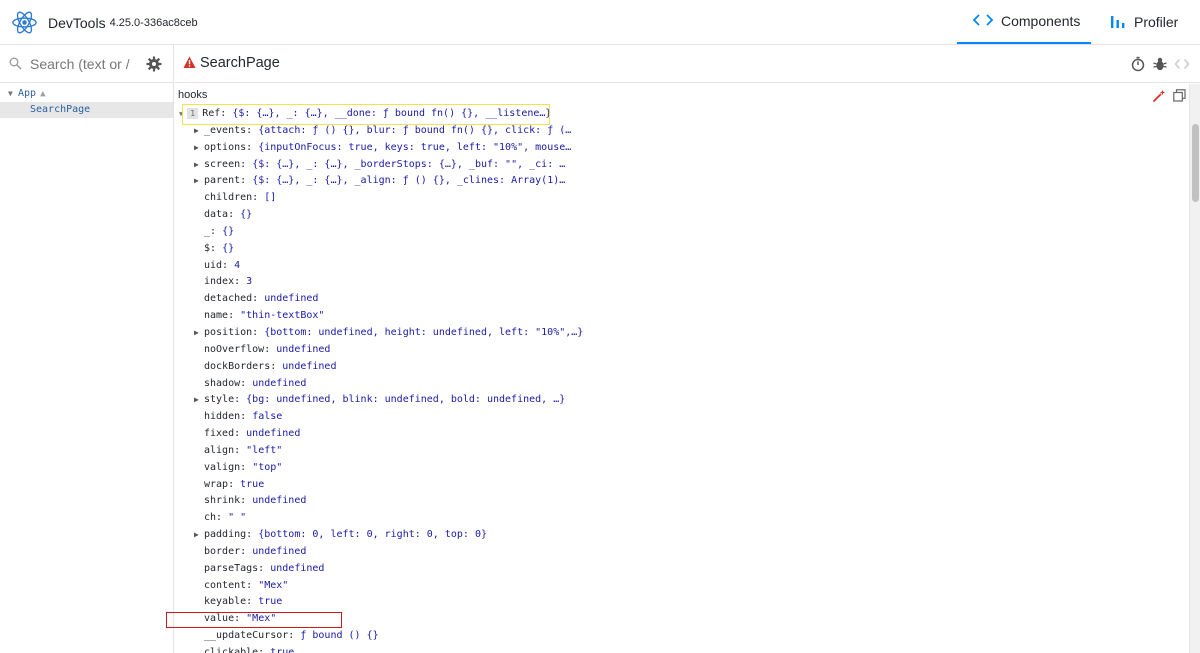 This screenshot has width=1200, height=653. Describe the element at coordinates (228, 282) in the screenshot. I see `prop-entry: index: 3` at that location.